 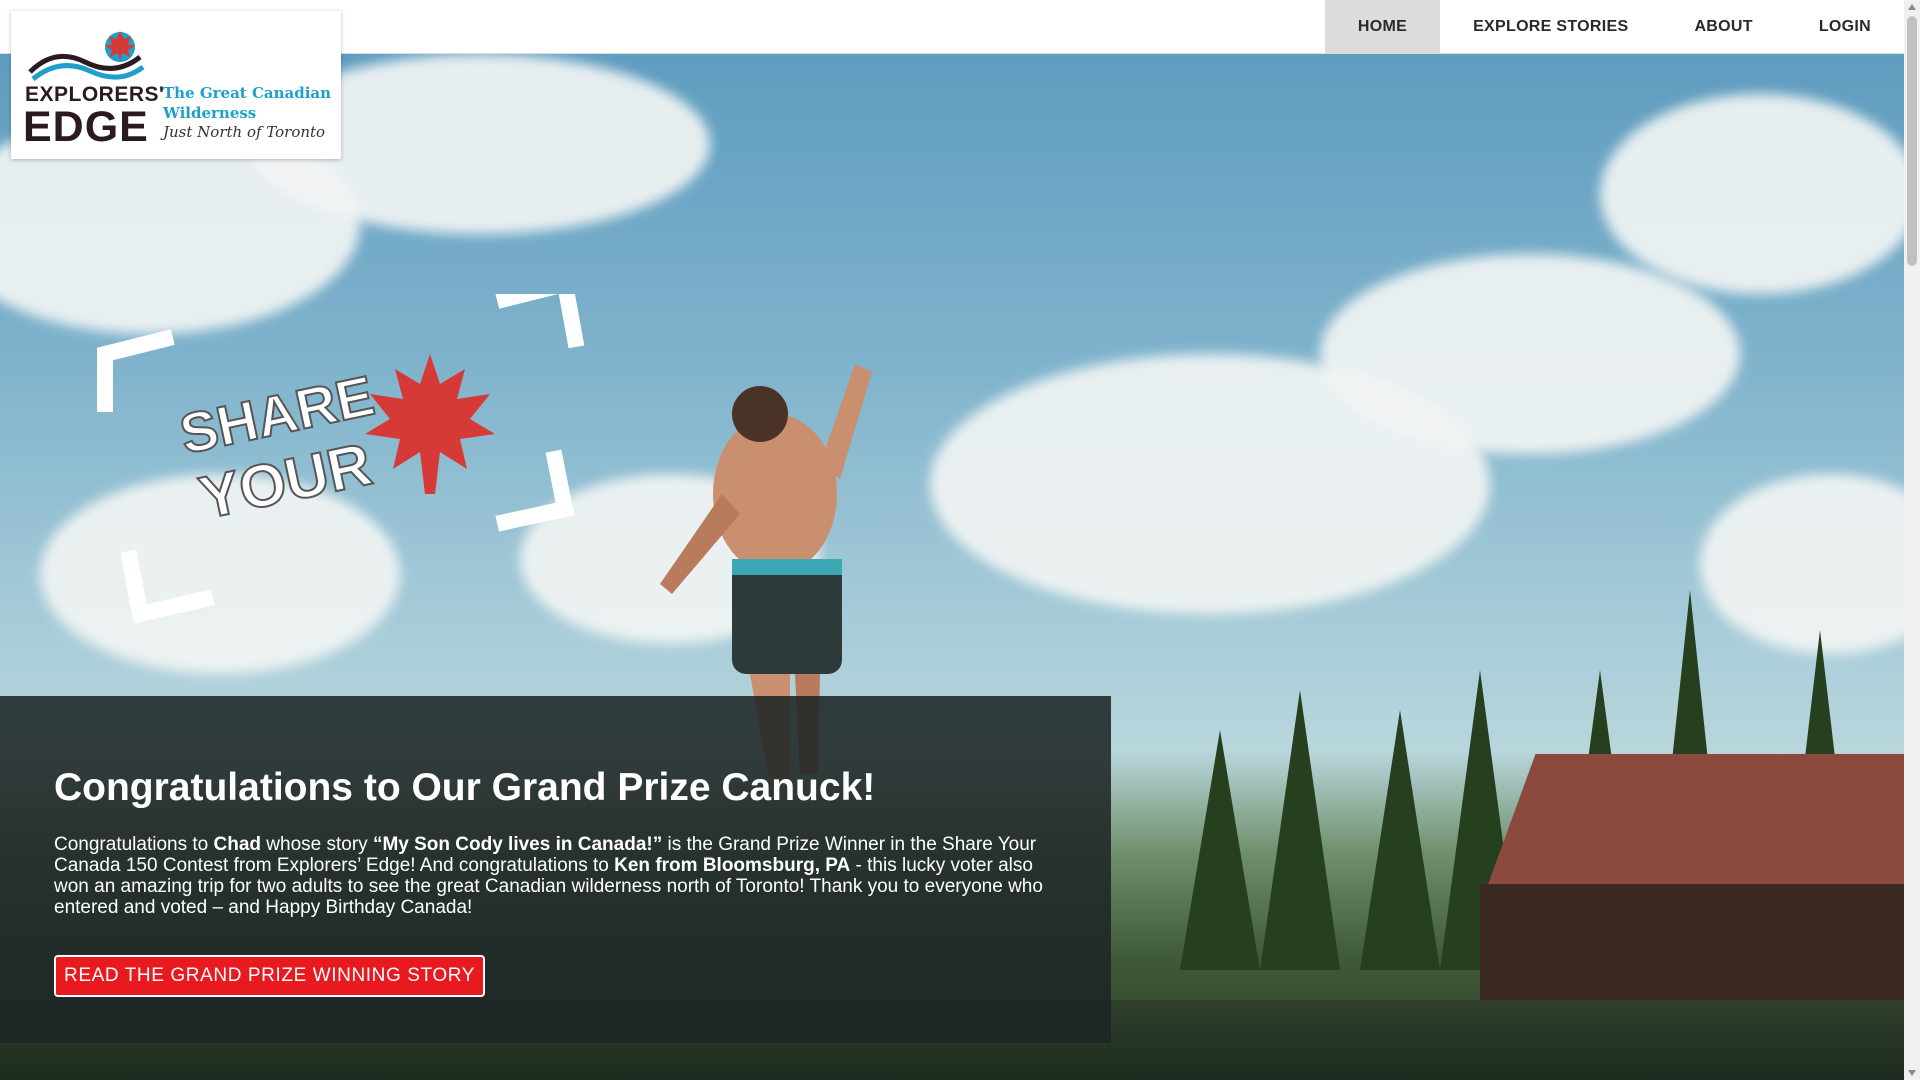 What do you see at coordinates (270, 976) in the screenshot?
I see `read-winning-story-button: READ THE GRAND PRIZE WINNING STORY` at bounding box center [270, 976].